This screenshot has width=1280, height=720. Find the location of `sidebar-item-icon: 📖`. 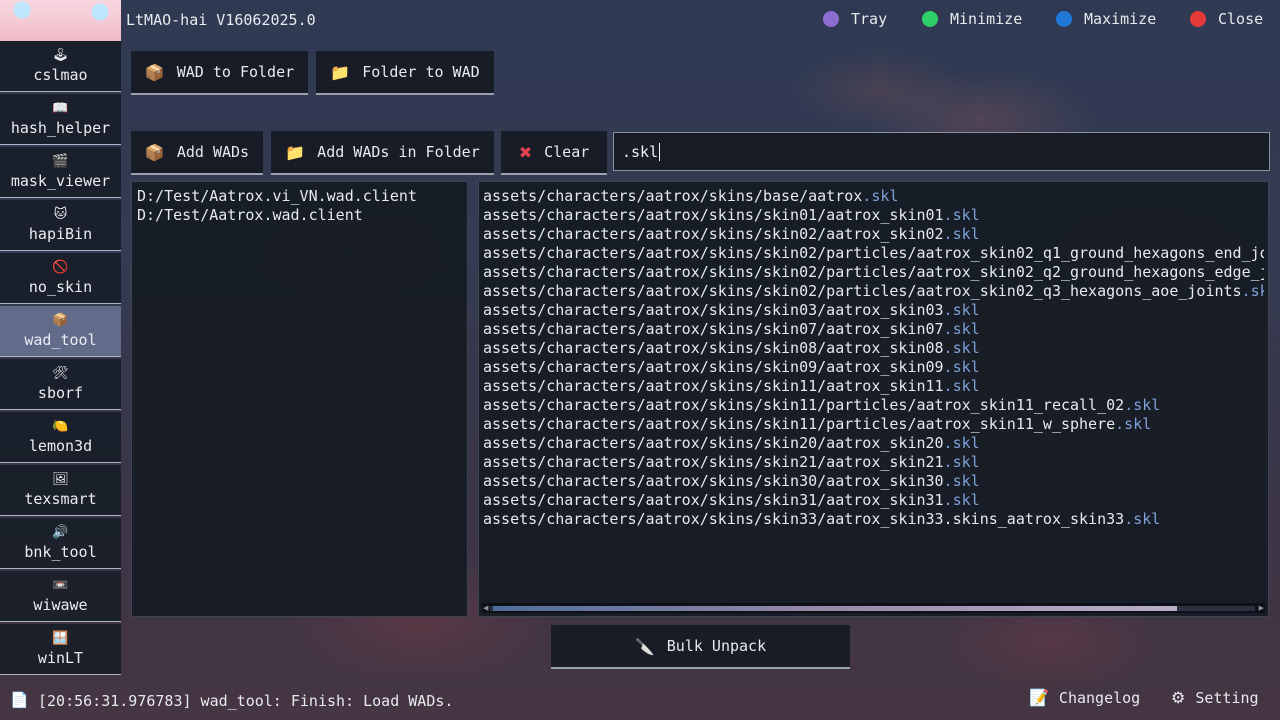

sidebar-item-icon: 📖 is located at coordinates (60, 108).